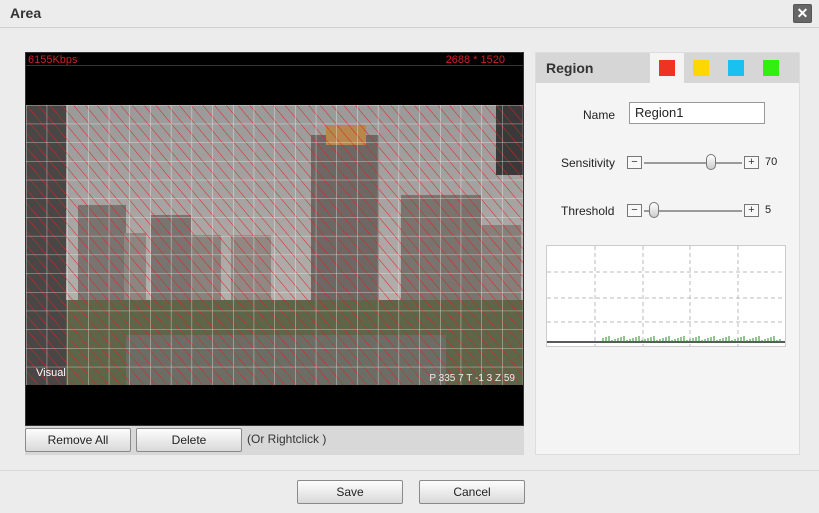 This screenshot has width=819, height=513. Describe the element at coordinates (802, 13) in the screenshot. I see `close-icon: ✕` at that location.